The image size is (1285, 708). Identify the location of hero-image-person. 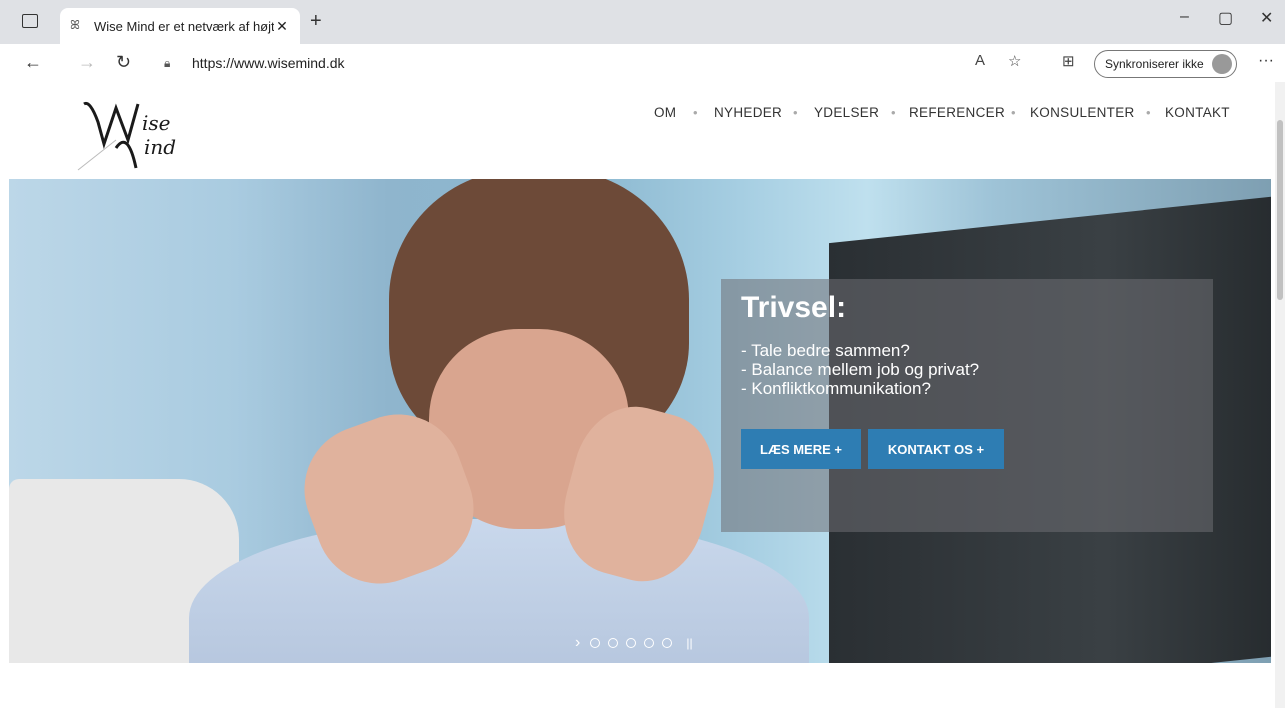
(499, 591).